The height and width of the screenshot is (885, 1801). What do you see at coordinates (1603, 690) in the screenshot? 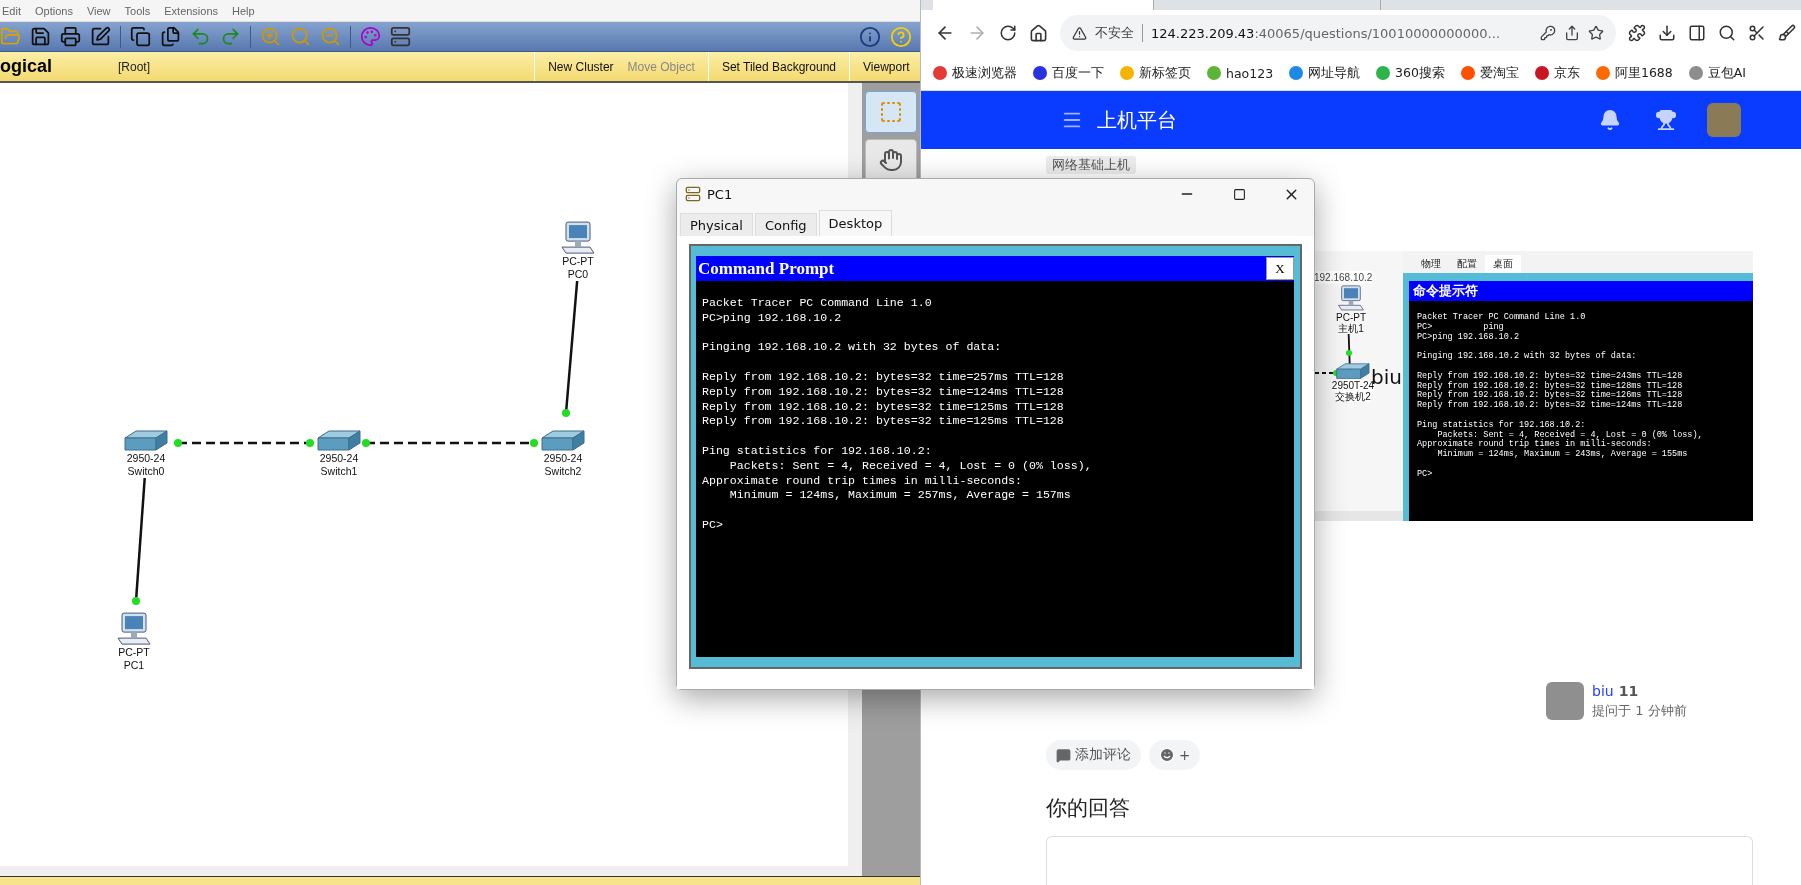
I see `user-name-link: biu` at bounding box center [1603, 690].